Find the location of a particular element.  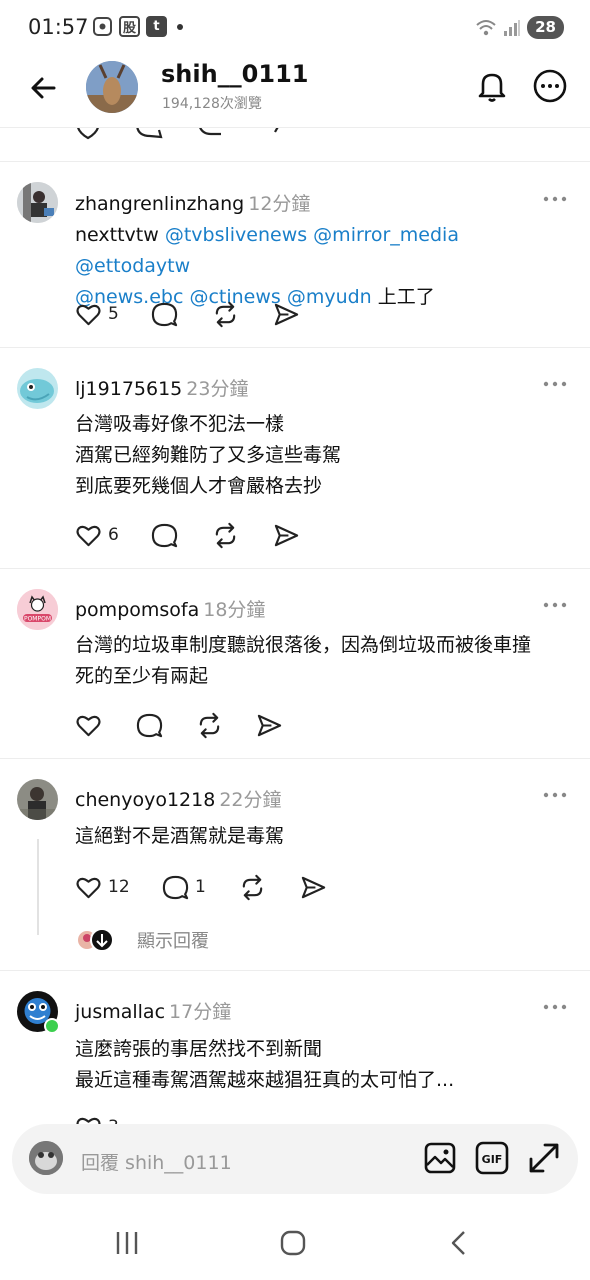

like-button is located at coordinates (88, 725).